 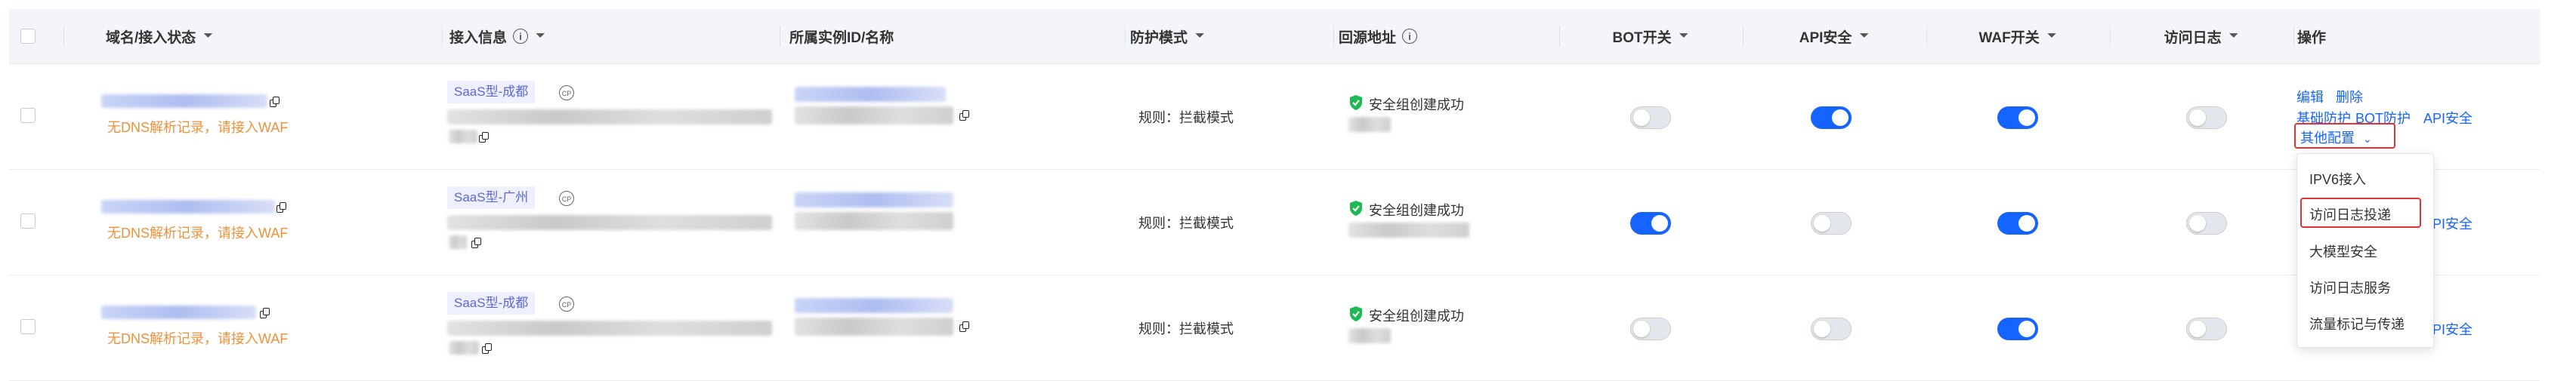 What do you see at coordinates (874, 305) in the screenshot?
I see `instance-id-redacted` at bounding box center [874, 305].